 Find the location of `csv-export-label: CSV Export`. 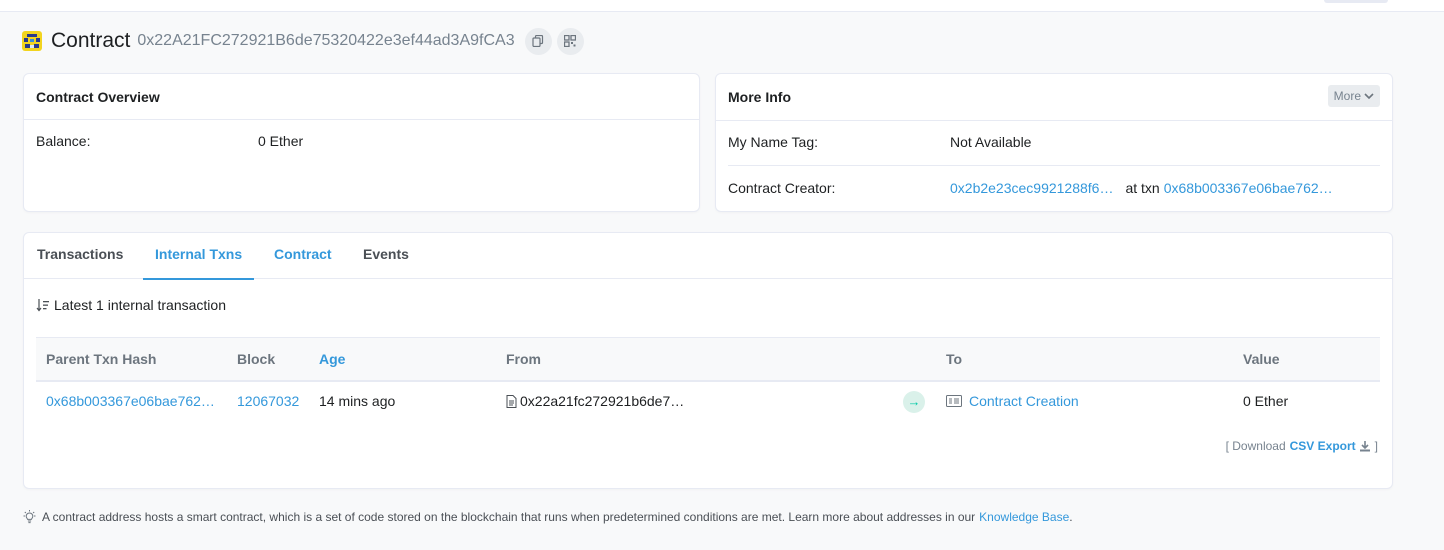

csv-export-label: CSV Export is located at coordinates (1322, 446).